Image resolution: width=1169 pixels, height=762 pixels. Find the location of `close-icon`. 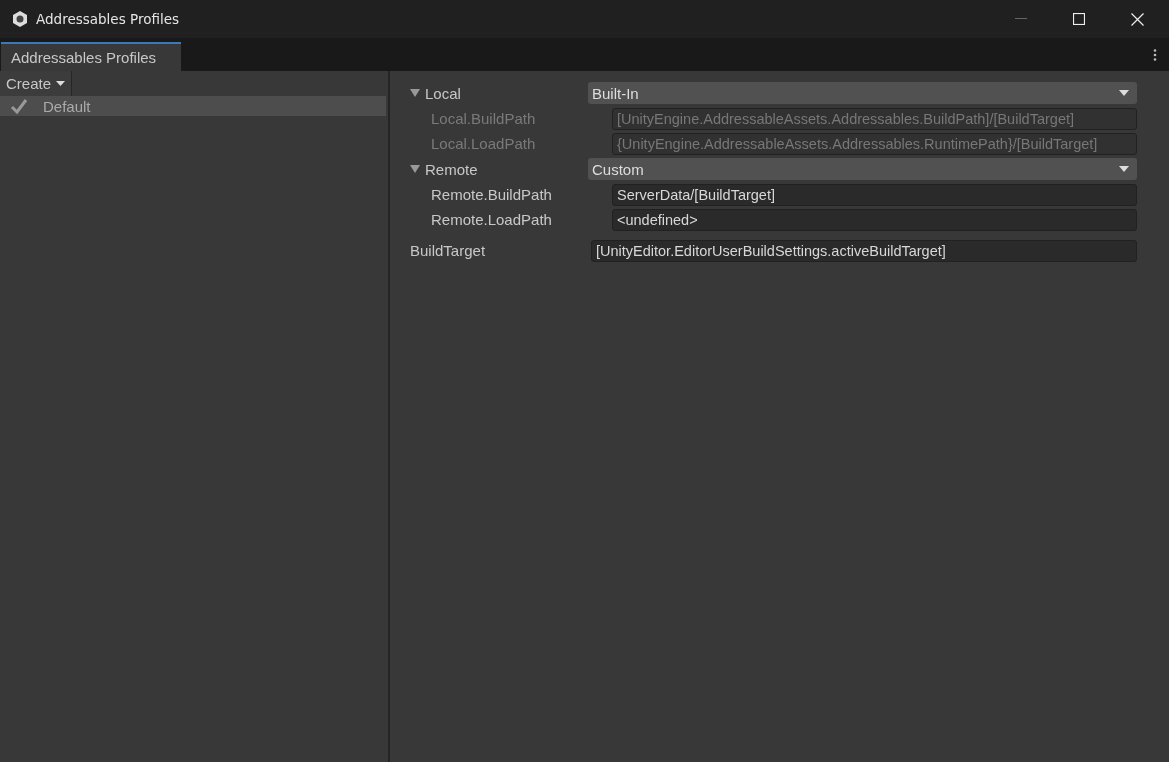

close-icon is located at coordinates (1137, 19).